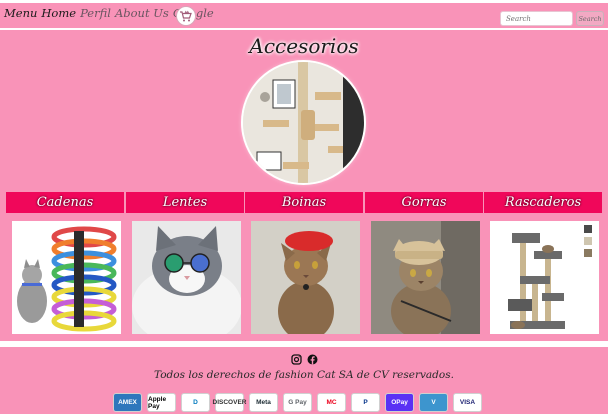  I want to click on payment-discover-icon: DISCOVER, so click(229, 402).